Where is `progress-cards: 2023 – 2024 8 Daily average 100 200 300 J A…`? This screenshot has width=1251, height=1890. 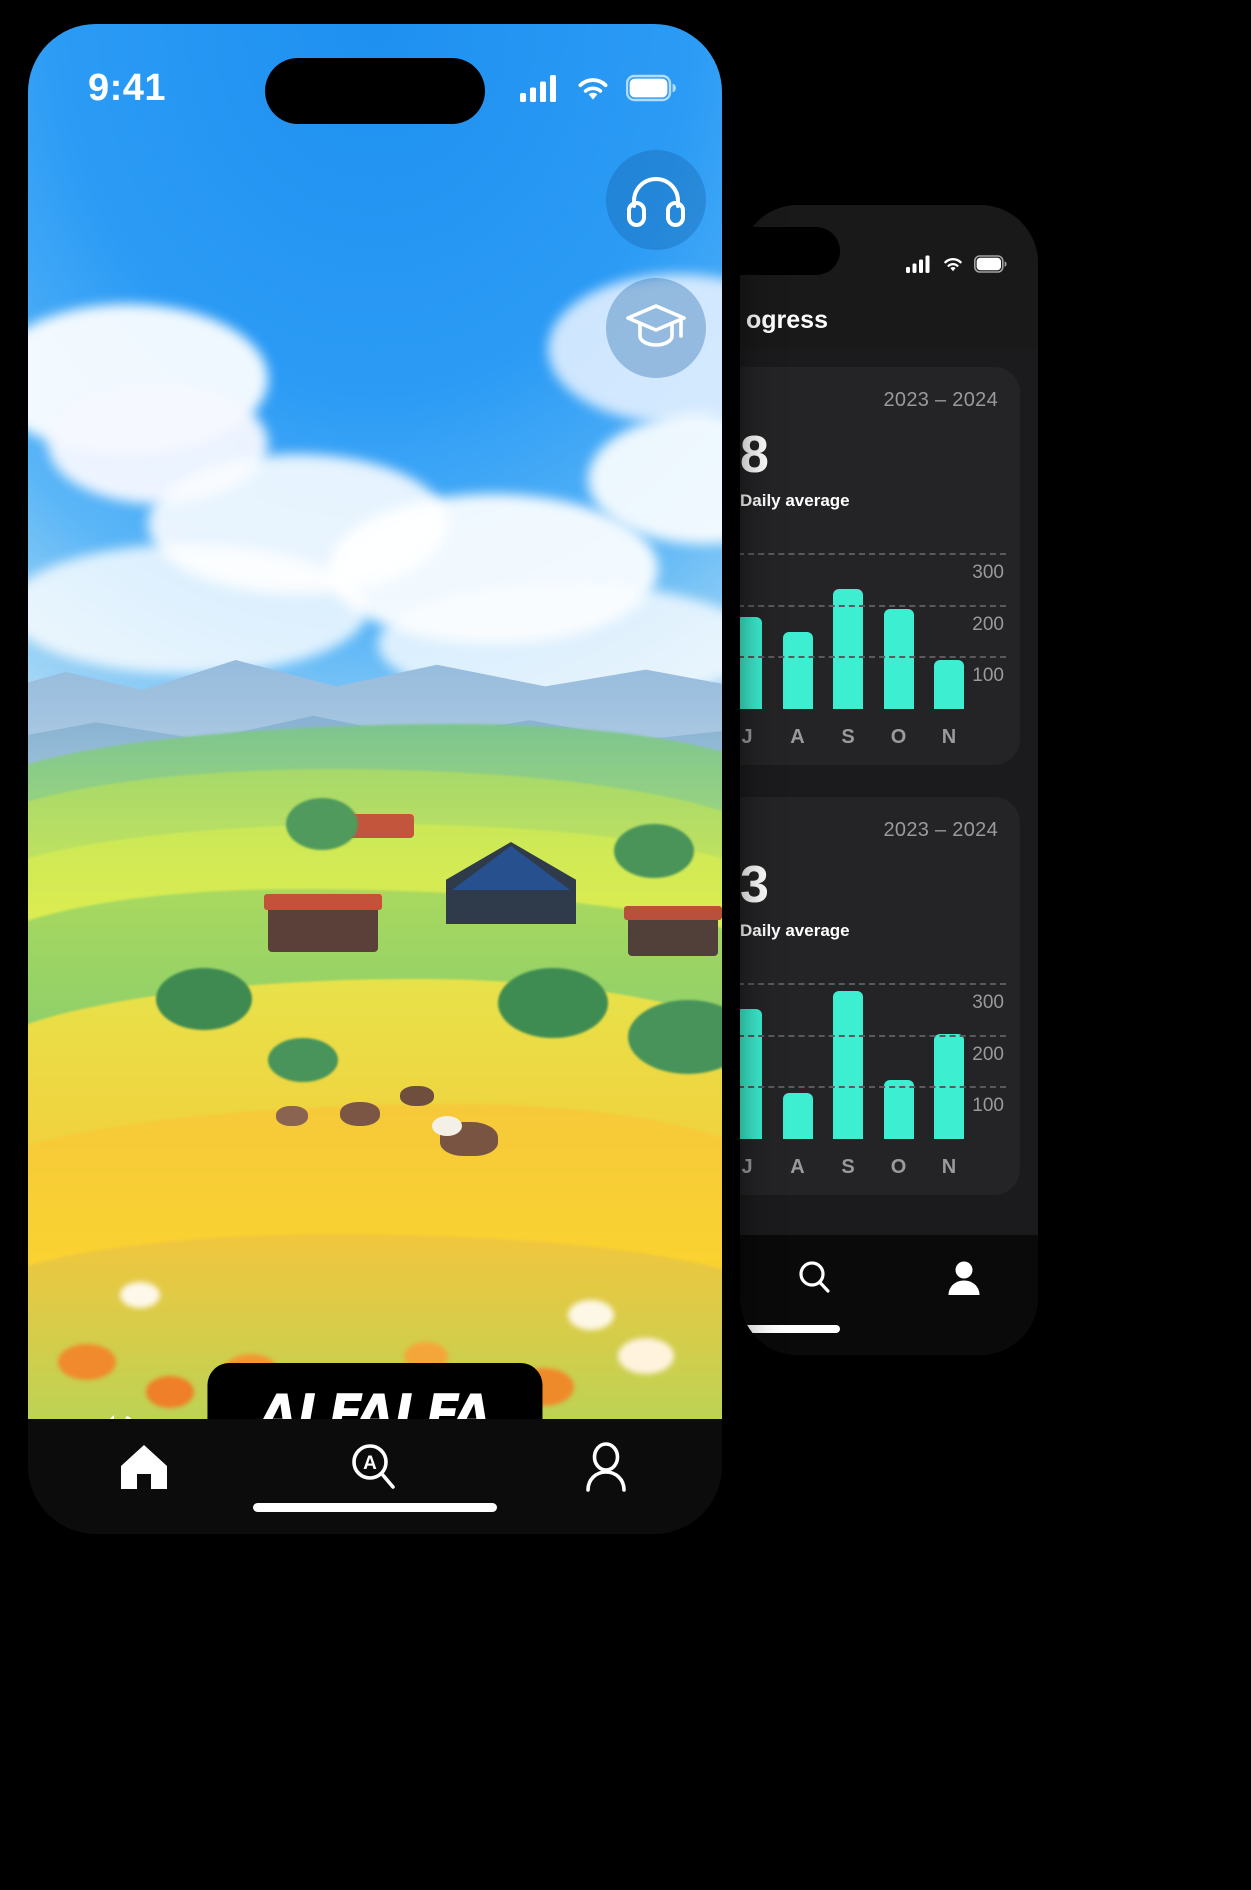 progress-cards: 2023 – 2024 8 Daily average 100 200 300 J A… is located at coordinates (889, 852).